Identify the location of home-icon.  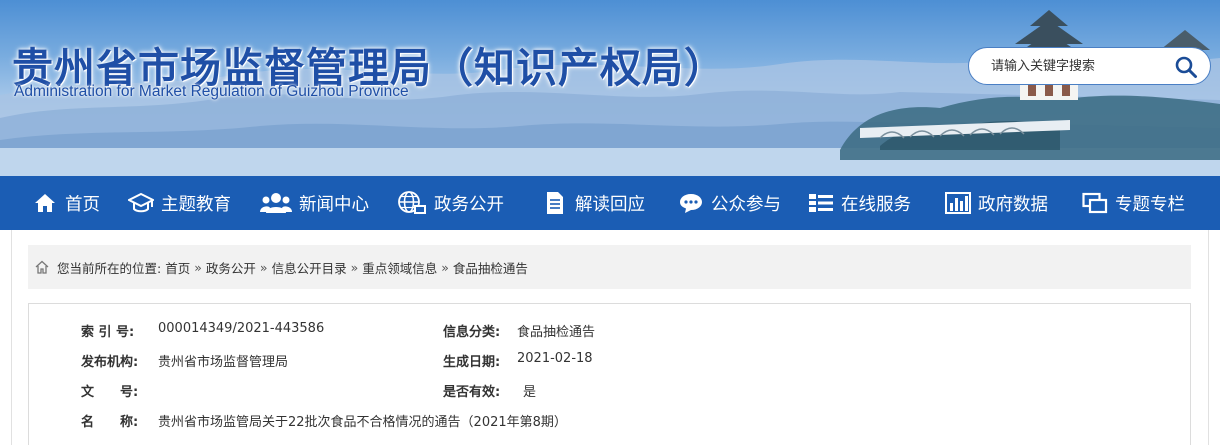
(45, 203).